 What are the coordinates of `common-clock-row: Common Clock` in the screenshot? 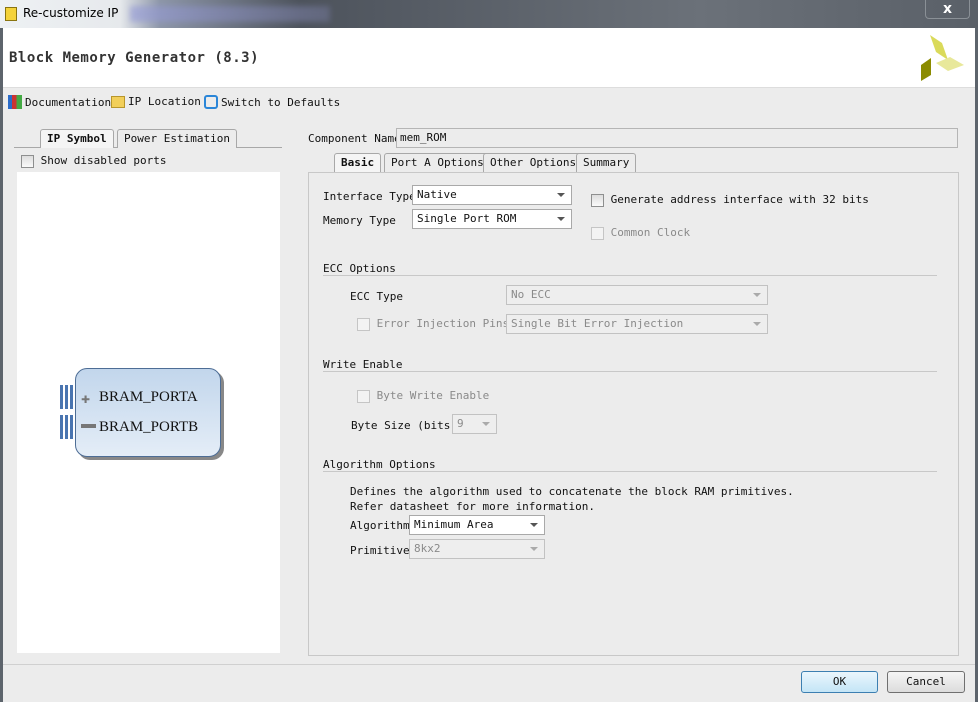 It's located at (640, 233).